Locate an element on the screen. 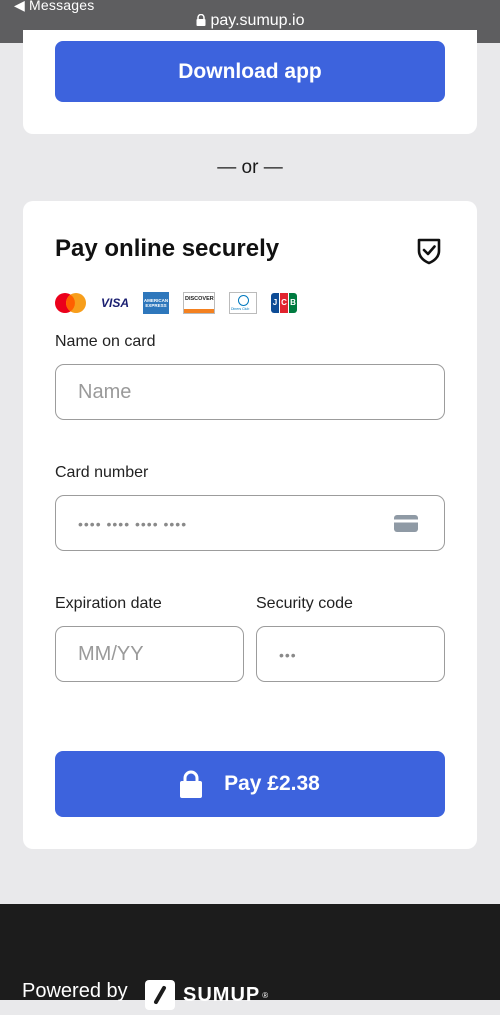  card-number-label: Card number is located at coordinates (102, 472).